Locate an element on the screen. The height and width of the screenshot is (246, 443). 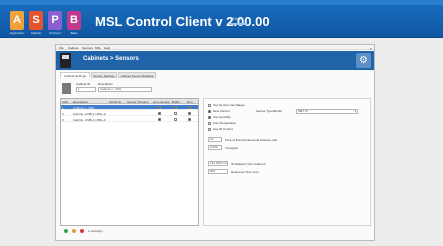
menu-sensors: Sensors is located at coordinates (87, 48).